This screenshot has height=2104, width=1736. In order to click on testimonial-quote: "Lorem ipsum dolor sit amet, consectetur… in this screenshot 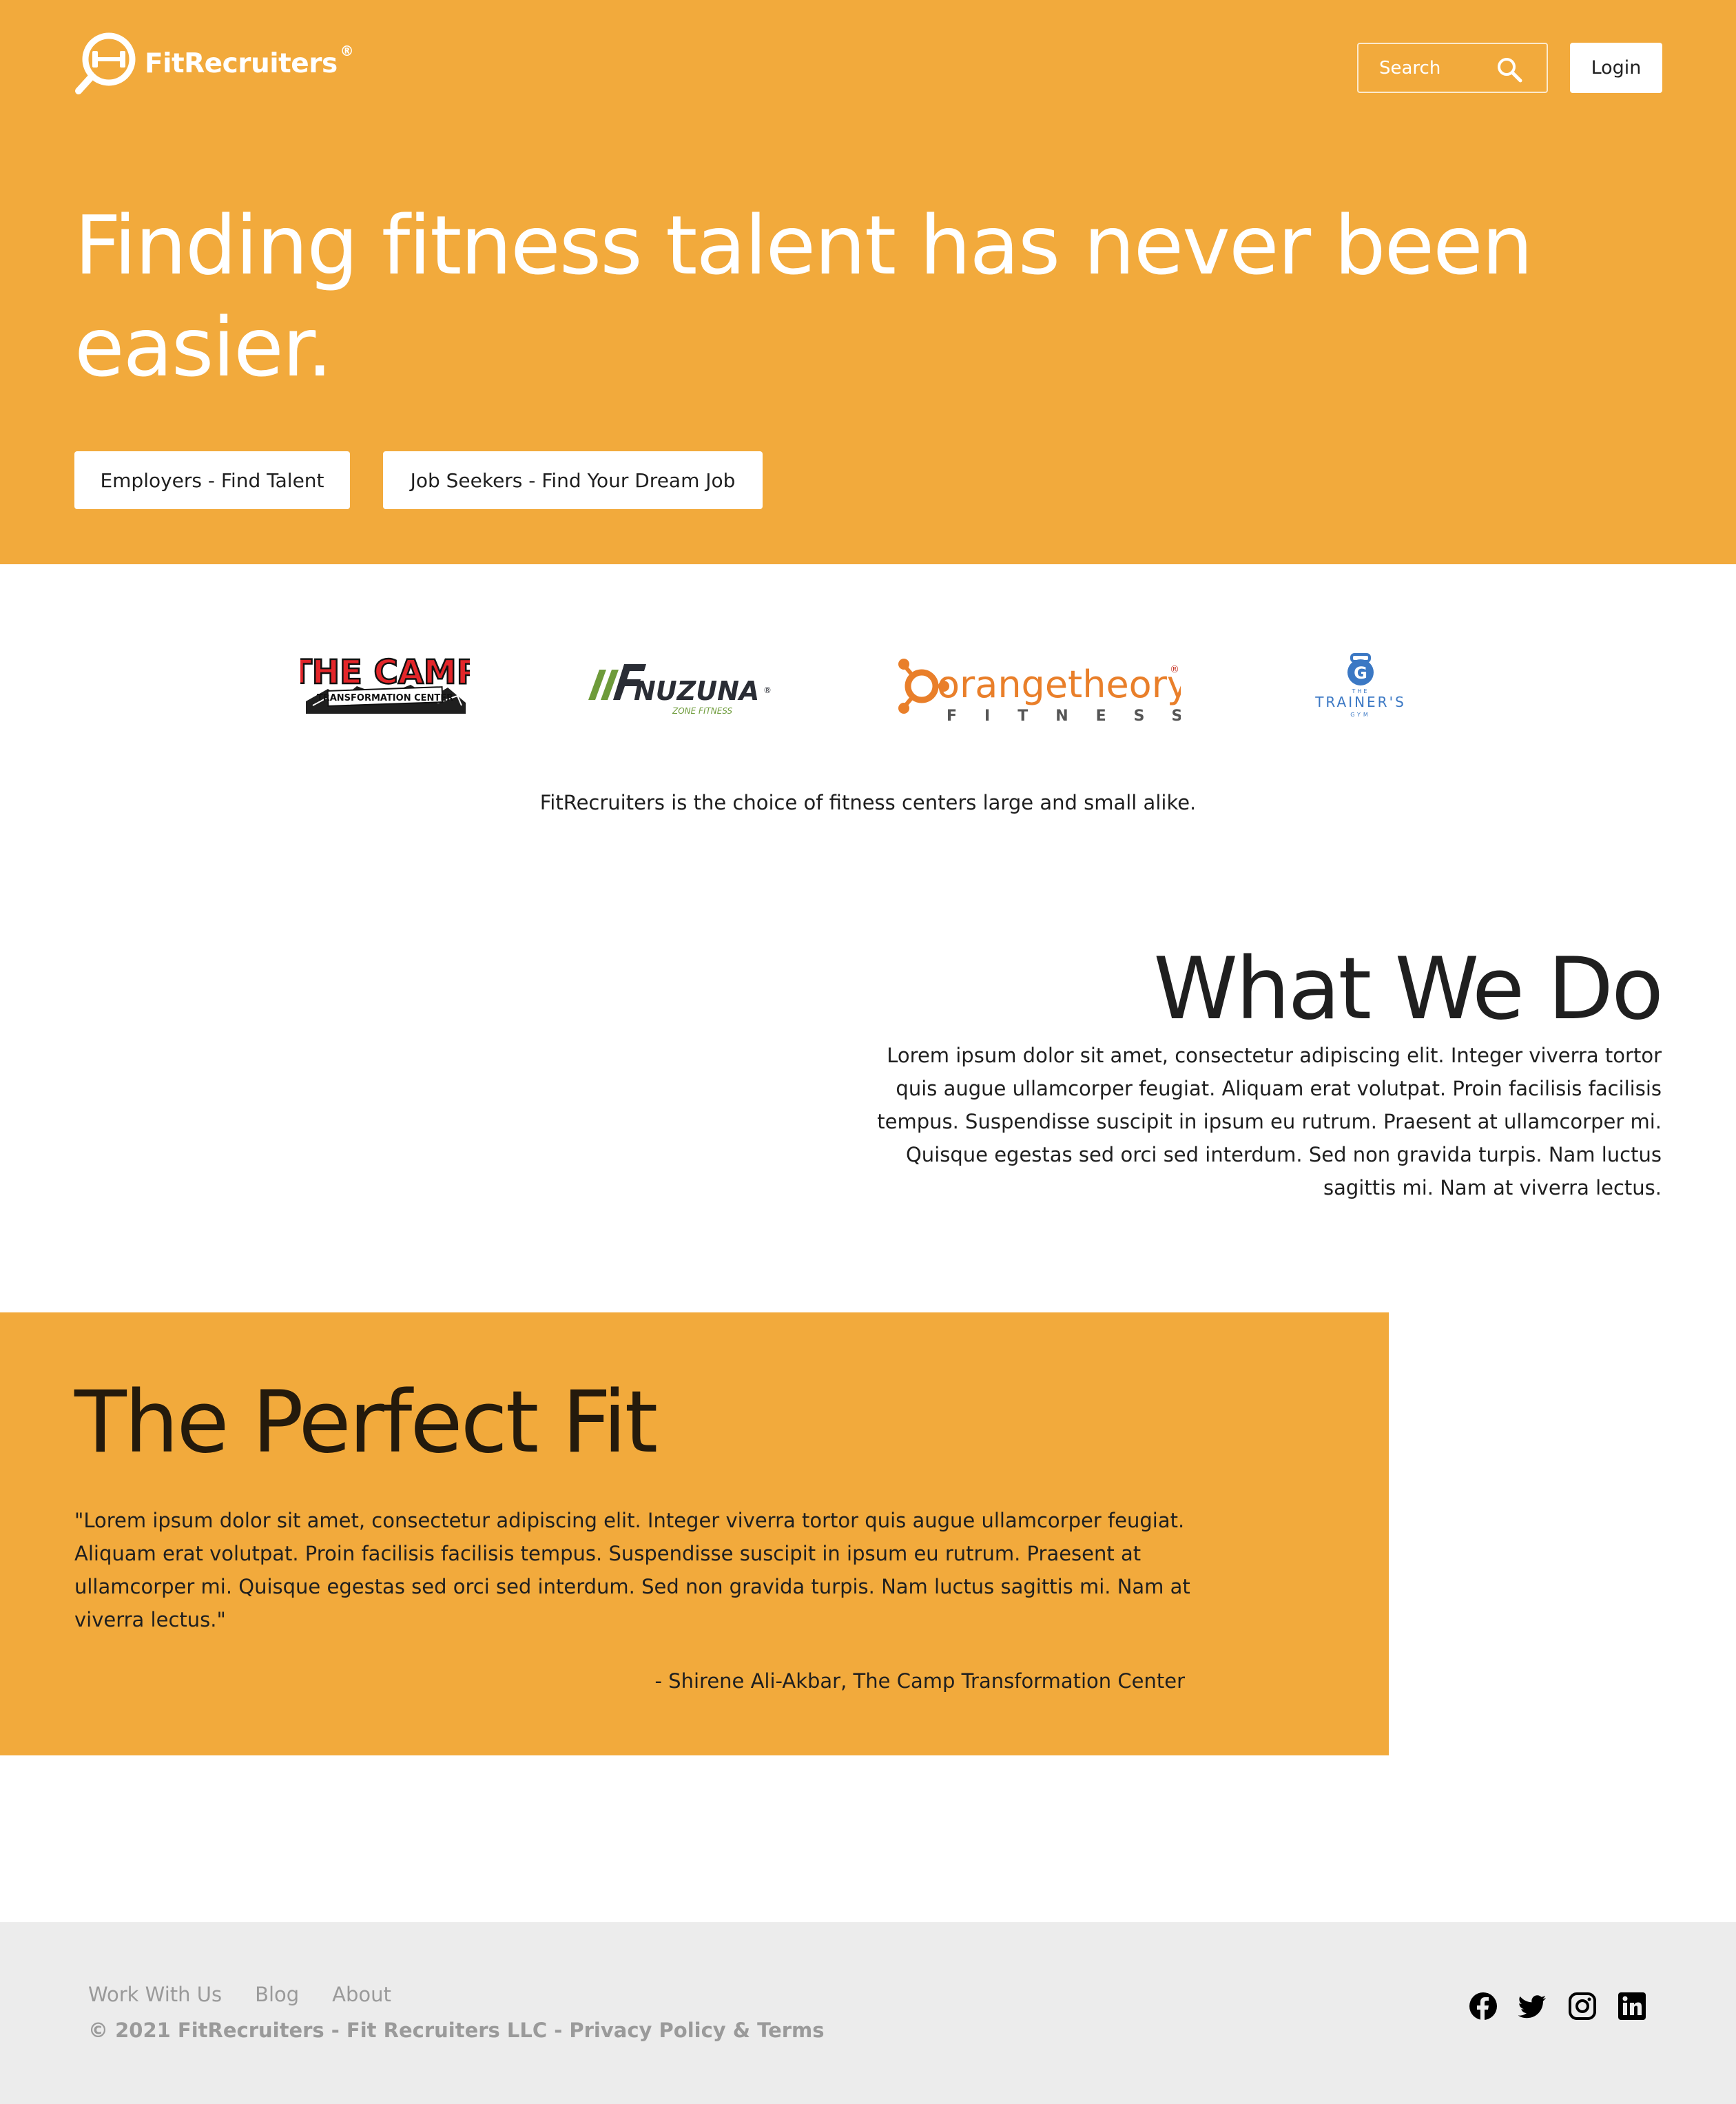, I will do `click(632, 1570)`.